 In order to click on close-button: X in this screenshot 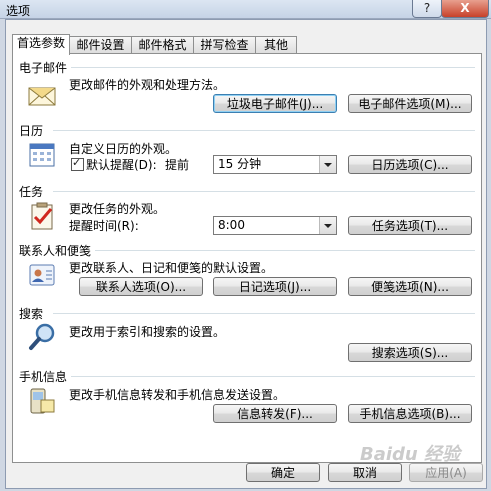, I will do `click(465, 9)`.